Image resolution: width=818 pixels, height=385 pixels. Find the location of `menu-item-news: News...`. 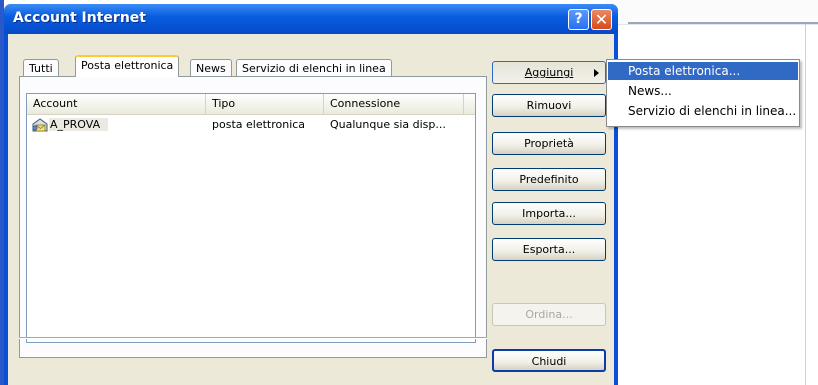

menu-item-news: News... is located at coordinates (703, 91).